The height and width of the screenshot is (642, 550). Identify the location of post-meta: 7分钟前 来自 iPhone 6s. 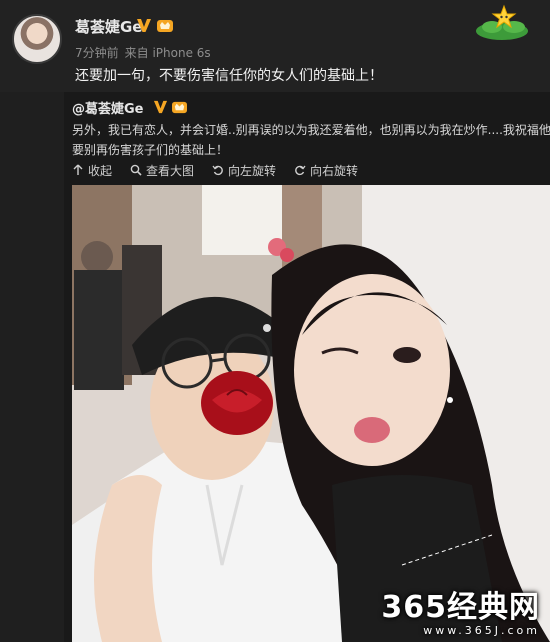
(143, 52).